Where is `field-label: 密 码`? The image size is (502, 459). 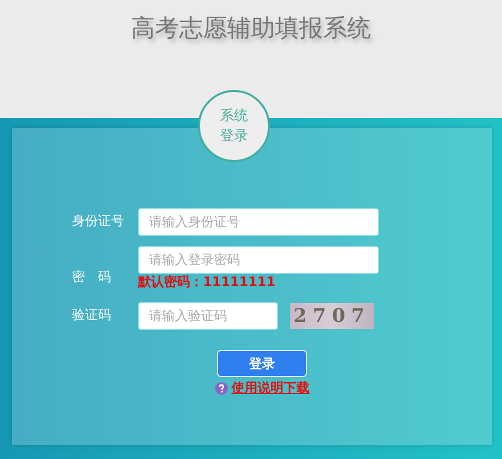 field-label: 密 码 is located at coordinates (92, 278).